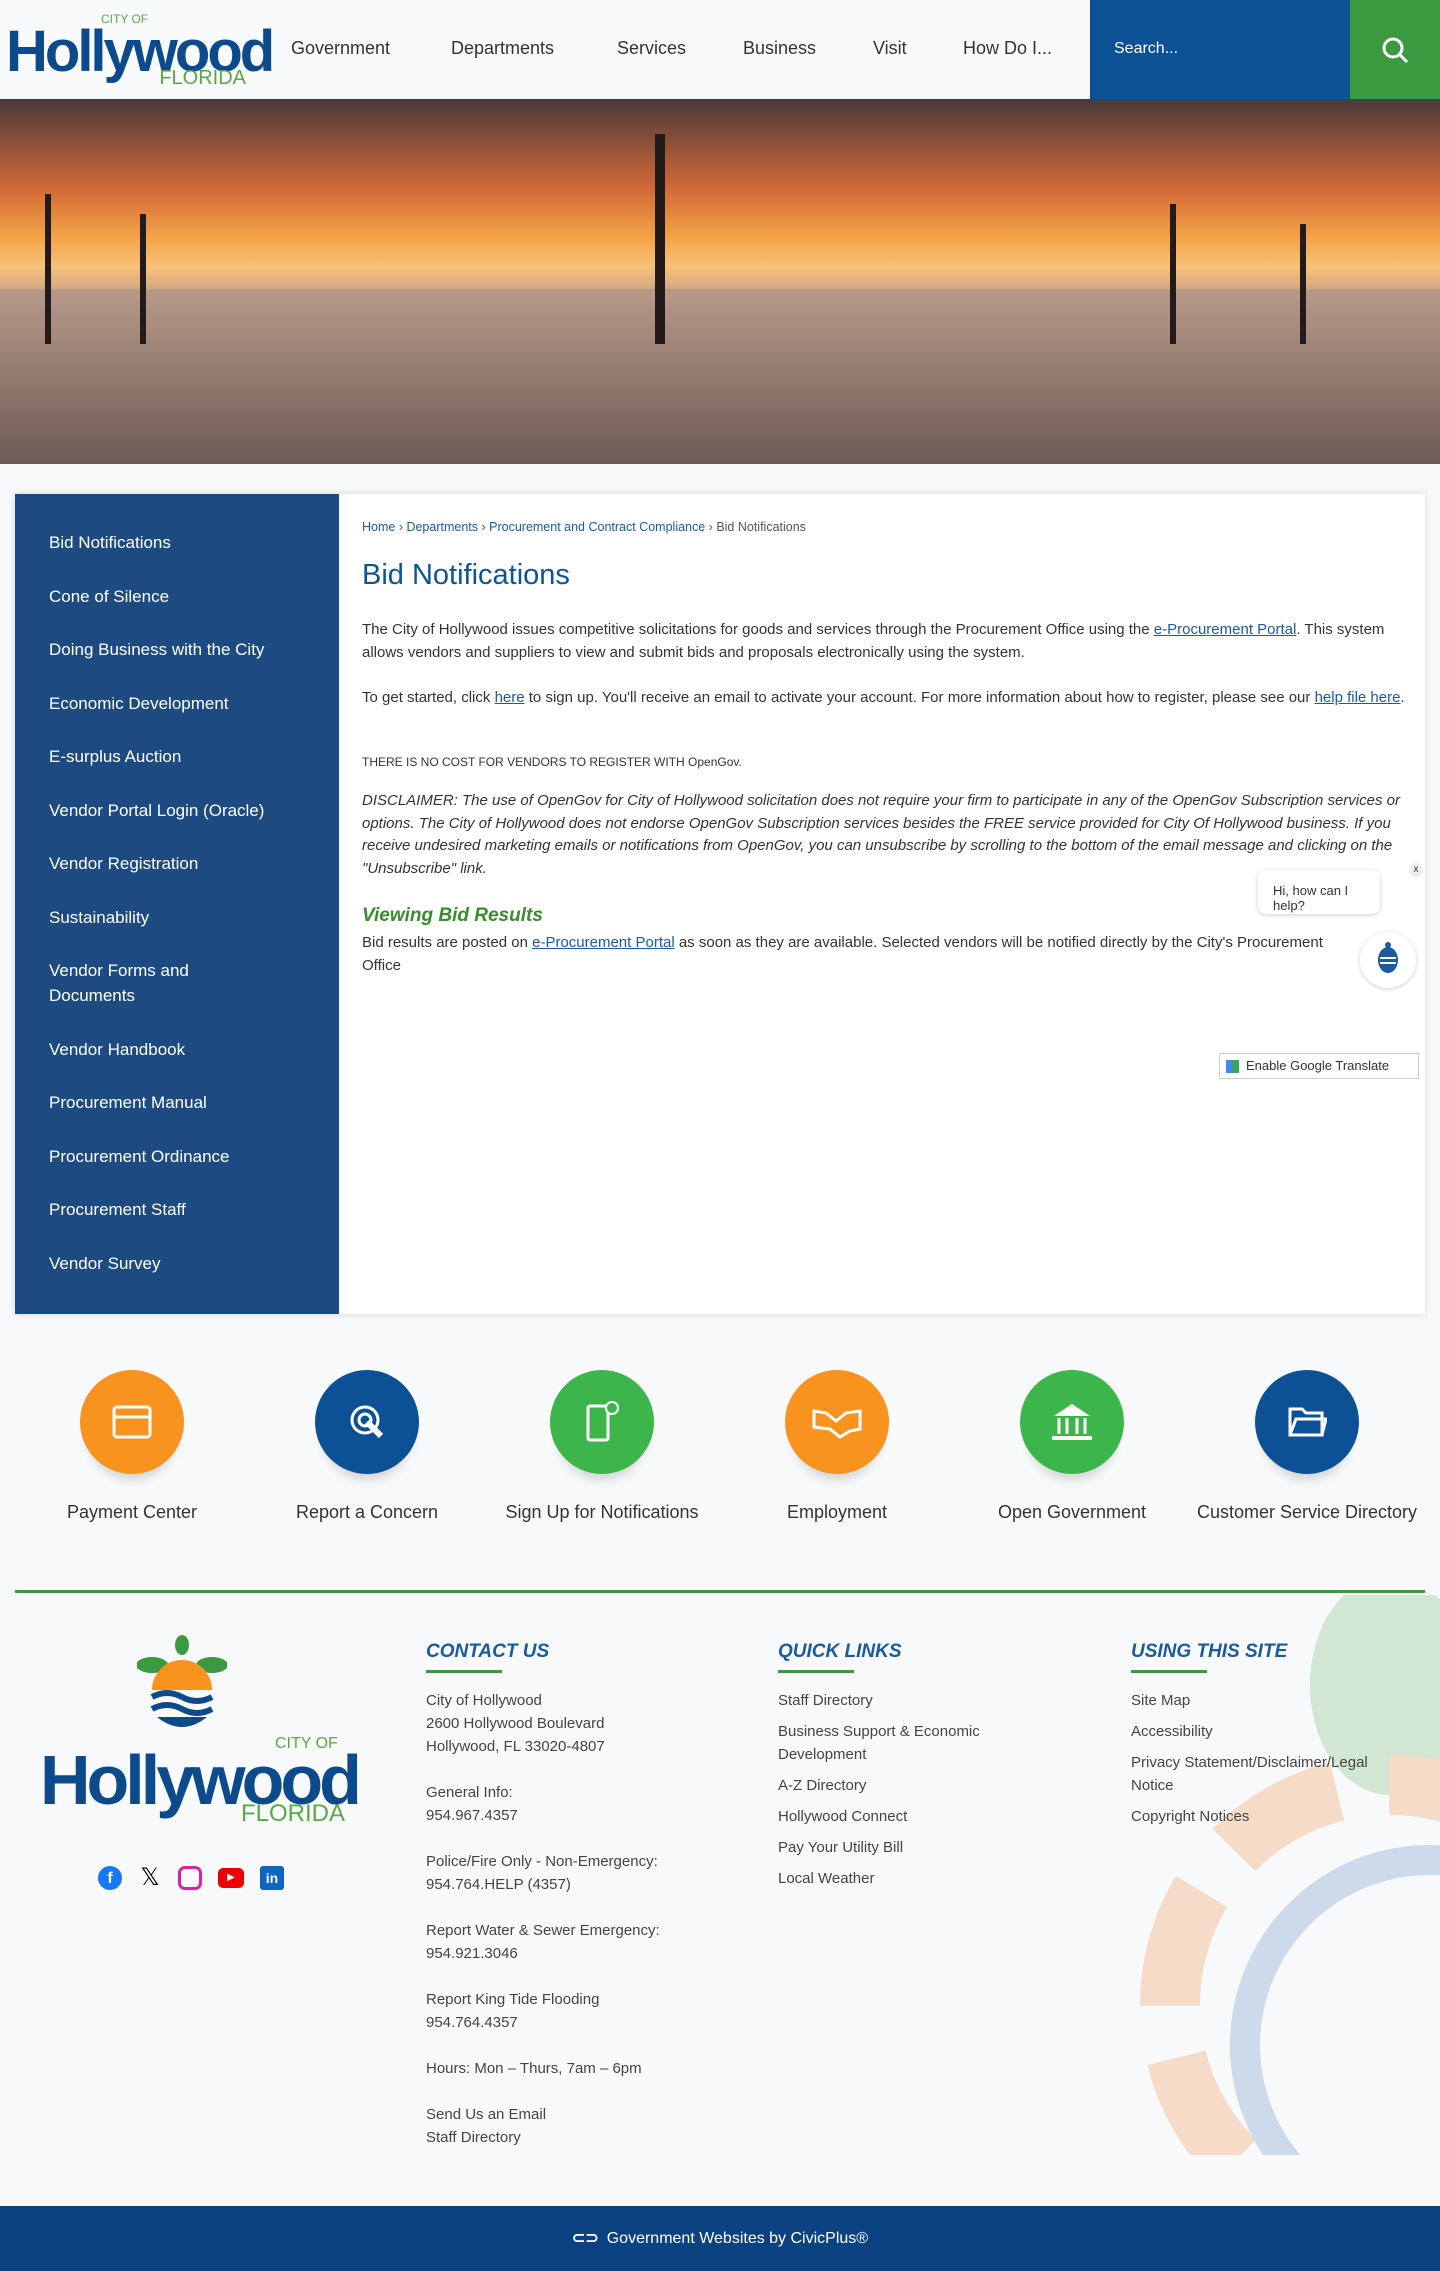 Image resolution: width=1440 pixels, height=2271 pixels. What do you see at coordinates (837, 1422) in the screenshot?
I see `handshake-icon` at bounding box center [837, 1422].